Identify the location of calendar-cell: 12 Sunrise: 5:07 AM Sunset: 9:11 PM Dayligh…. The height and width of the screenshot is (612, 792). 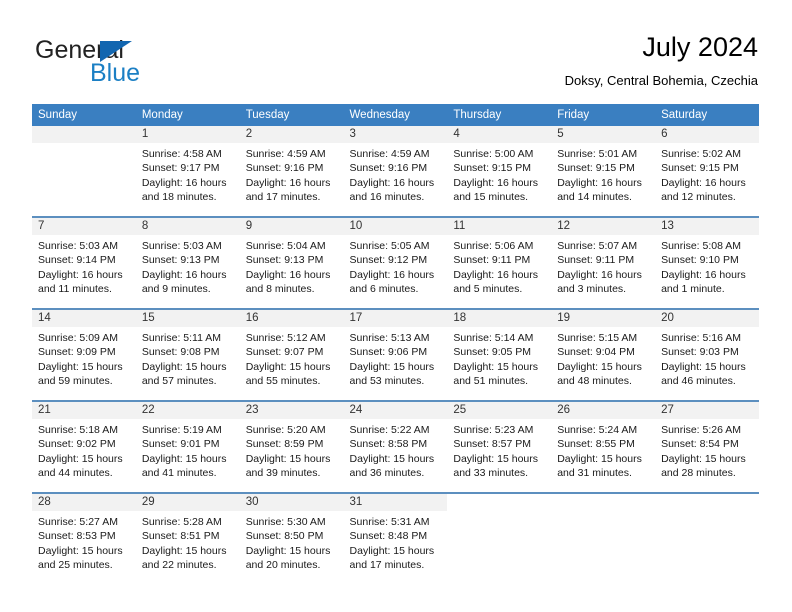
(603, 262).